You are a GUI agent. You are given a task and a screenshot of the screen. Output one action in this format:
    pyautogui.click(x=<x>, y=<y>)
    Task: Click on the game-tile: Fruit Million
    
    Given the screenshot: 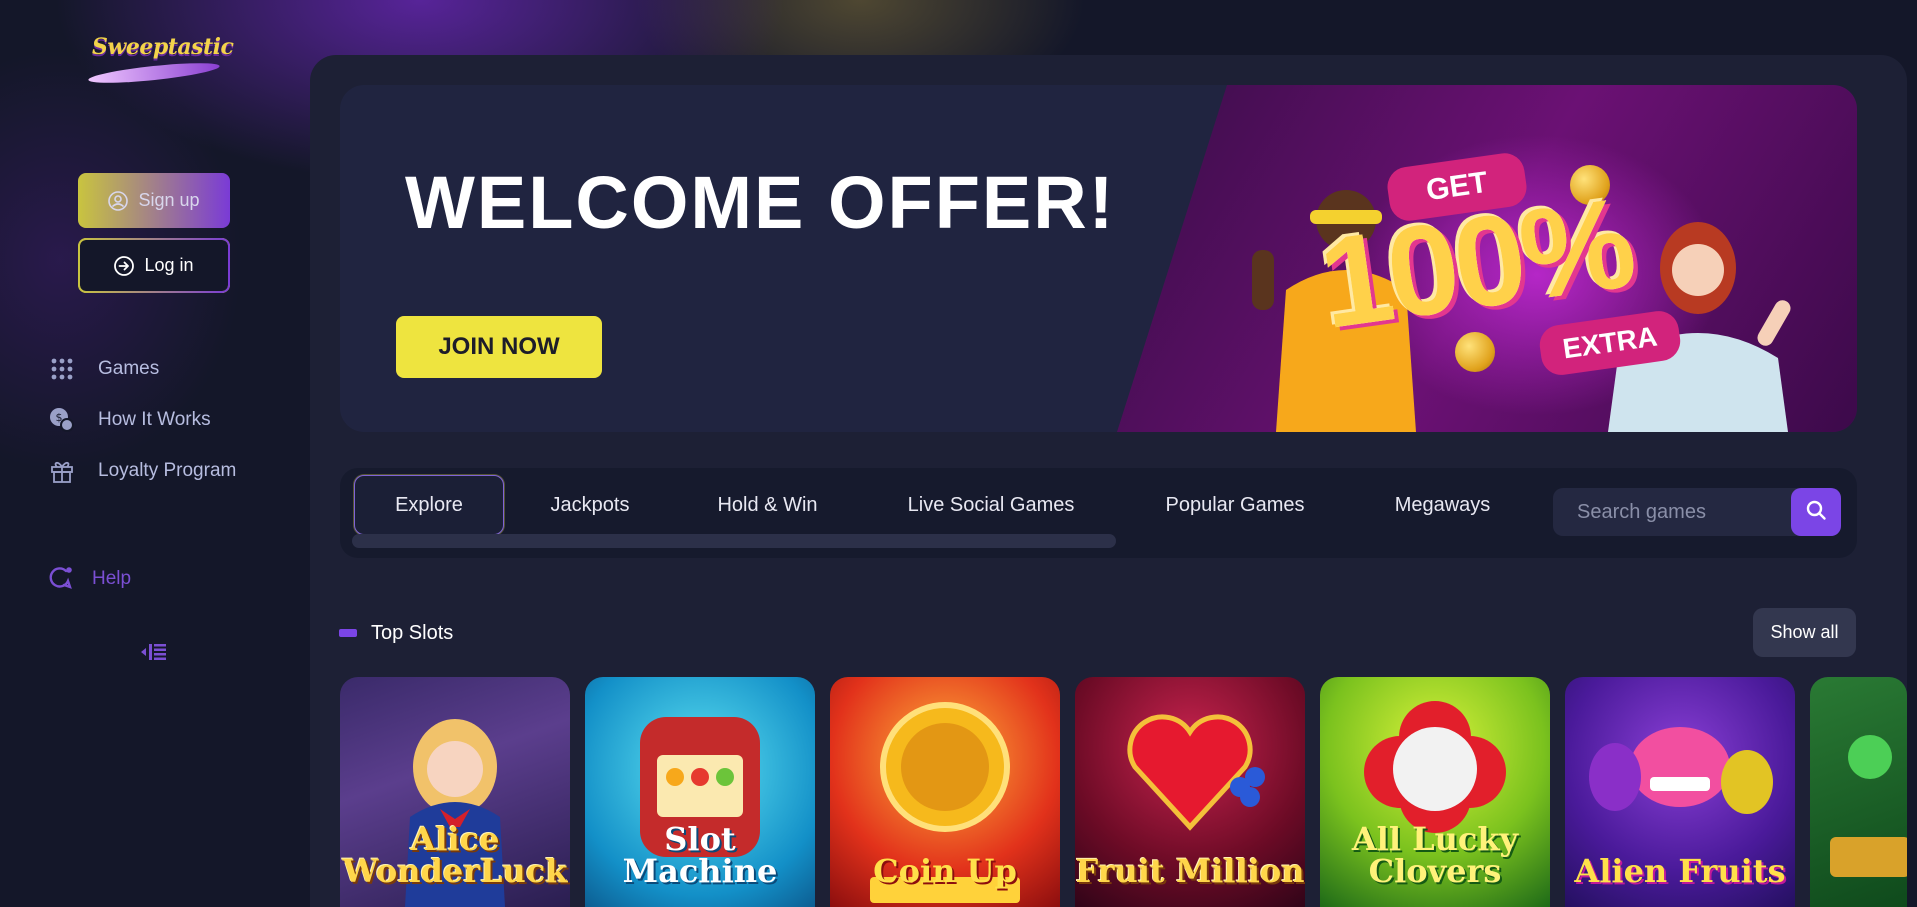 What is the action you would take?
    pyautogui.click(x=1190, y=792)
    